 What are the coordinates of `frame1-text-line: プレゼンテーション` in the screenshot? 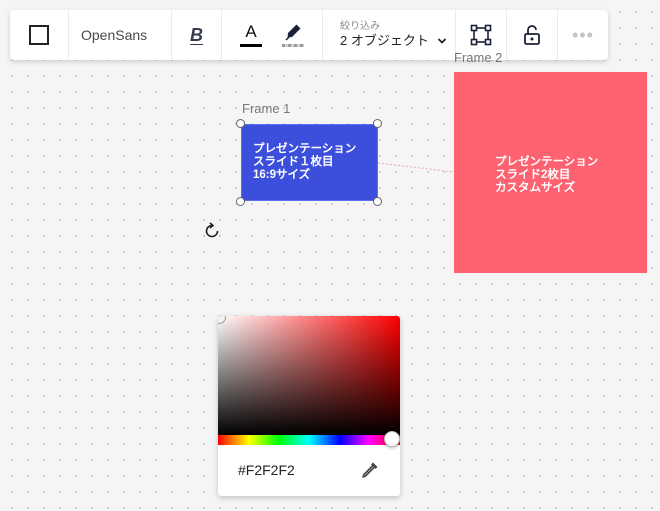 It's located at (305, 149).